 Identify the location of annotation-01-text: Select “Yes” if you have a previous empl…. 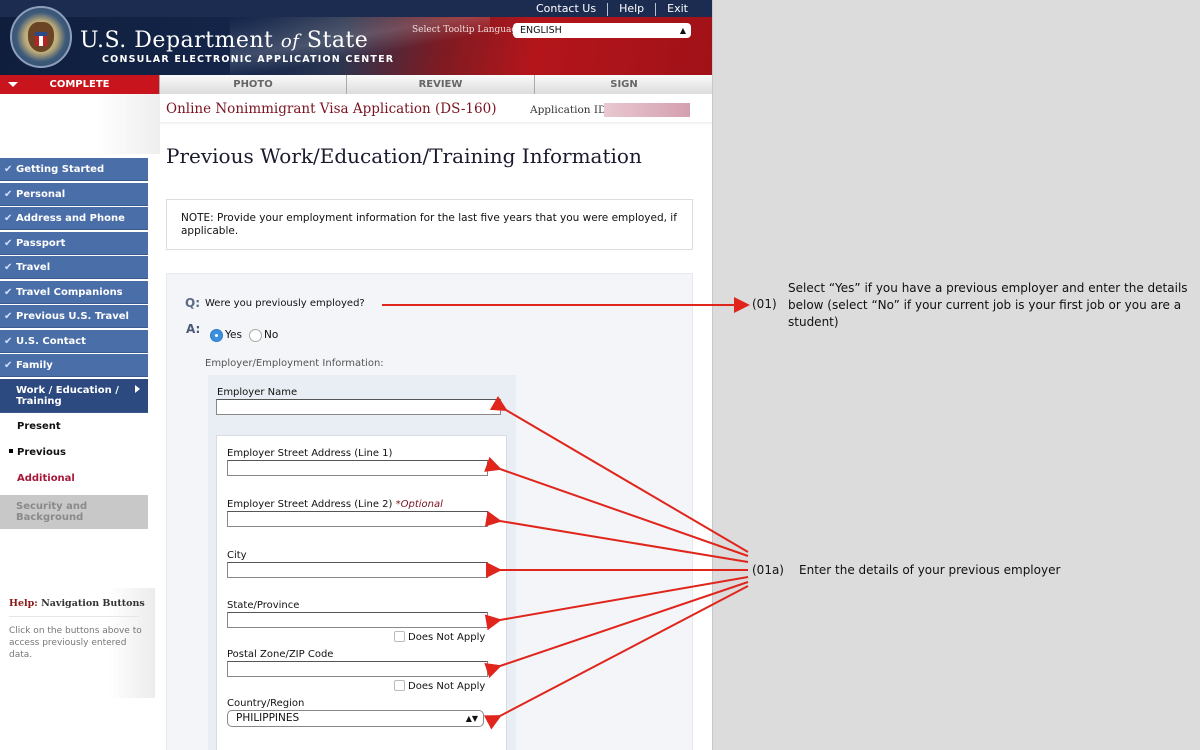
(988, 305).